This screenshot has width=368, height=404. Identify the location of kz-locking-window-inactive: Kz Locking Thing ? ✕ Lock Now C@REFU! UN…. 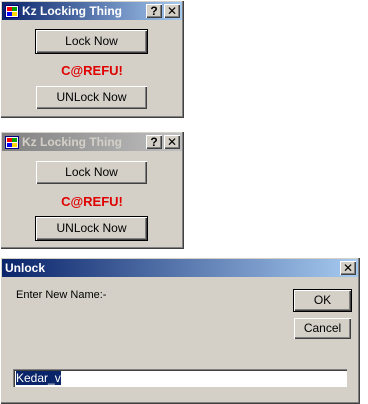
(92, 190).